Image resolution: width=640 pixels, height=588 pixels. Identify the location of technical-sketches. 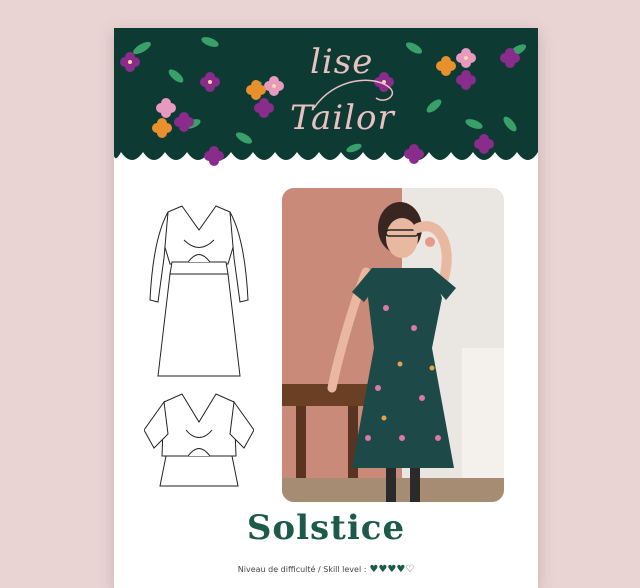
(199, 346).